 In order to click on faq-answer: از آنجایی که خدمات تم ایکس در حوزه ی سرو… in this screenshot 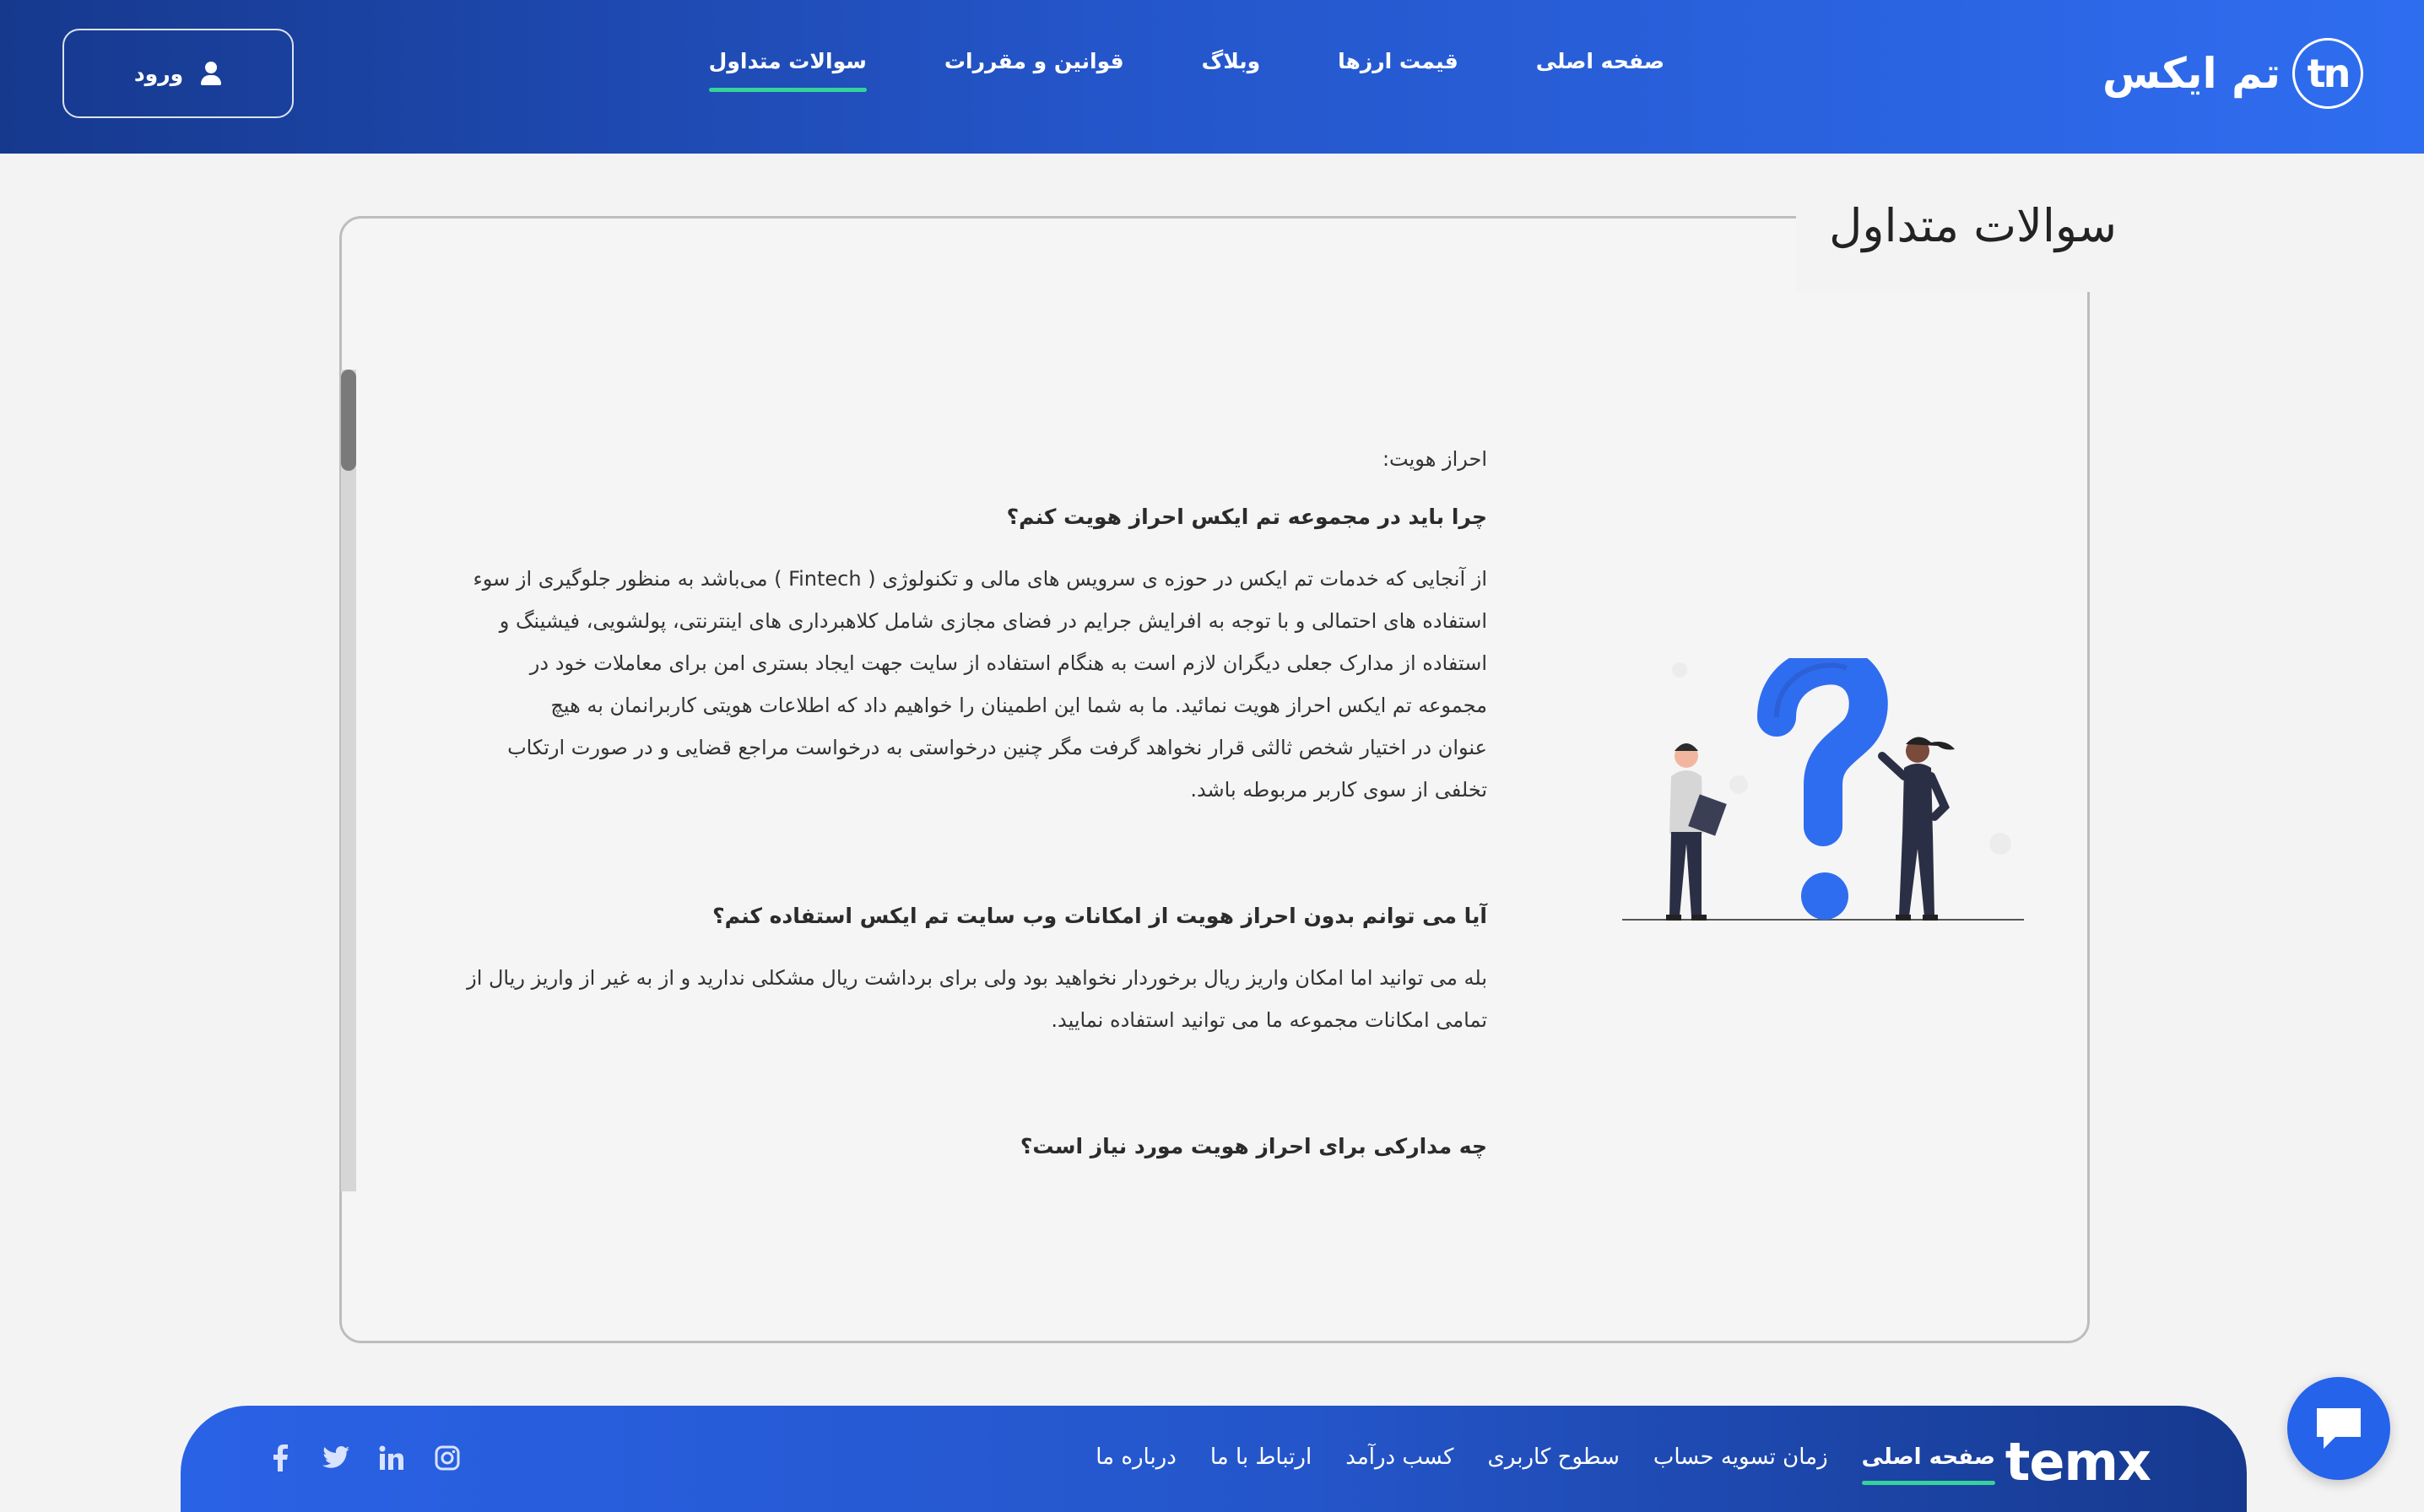, I will do `click(955, 684)`.